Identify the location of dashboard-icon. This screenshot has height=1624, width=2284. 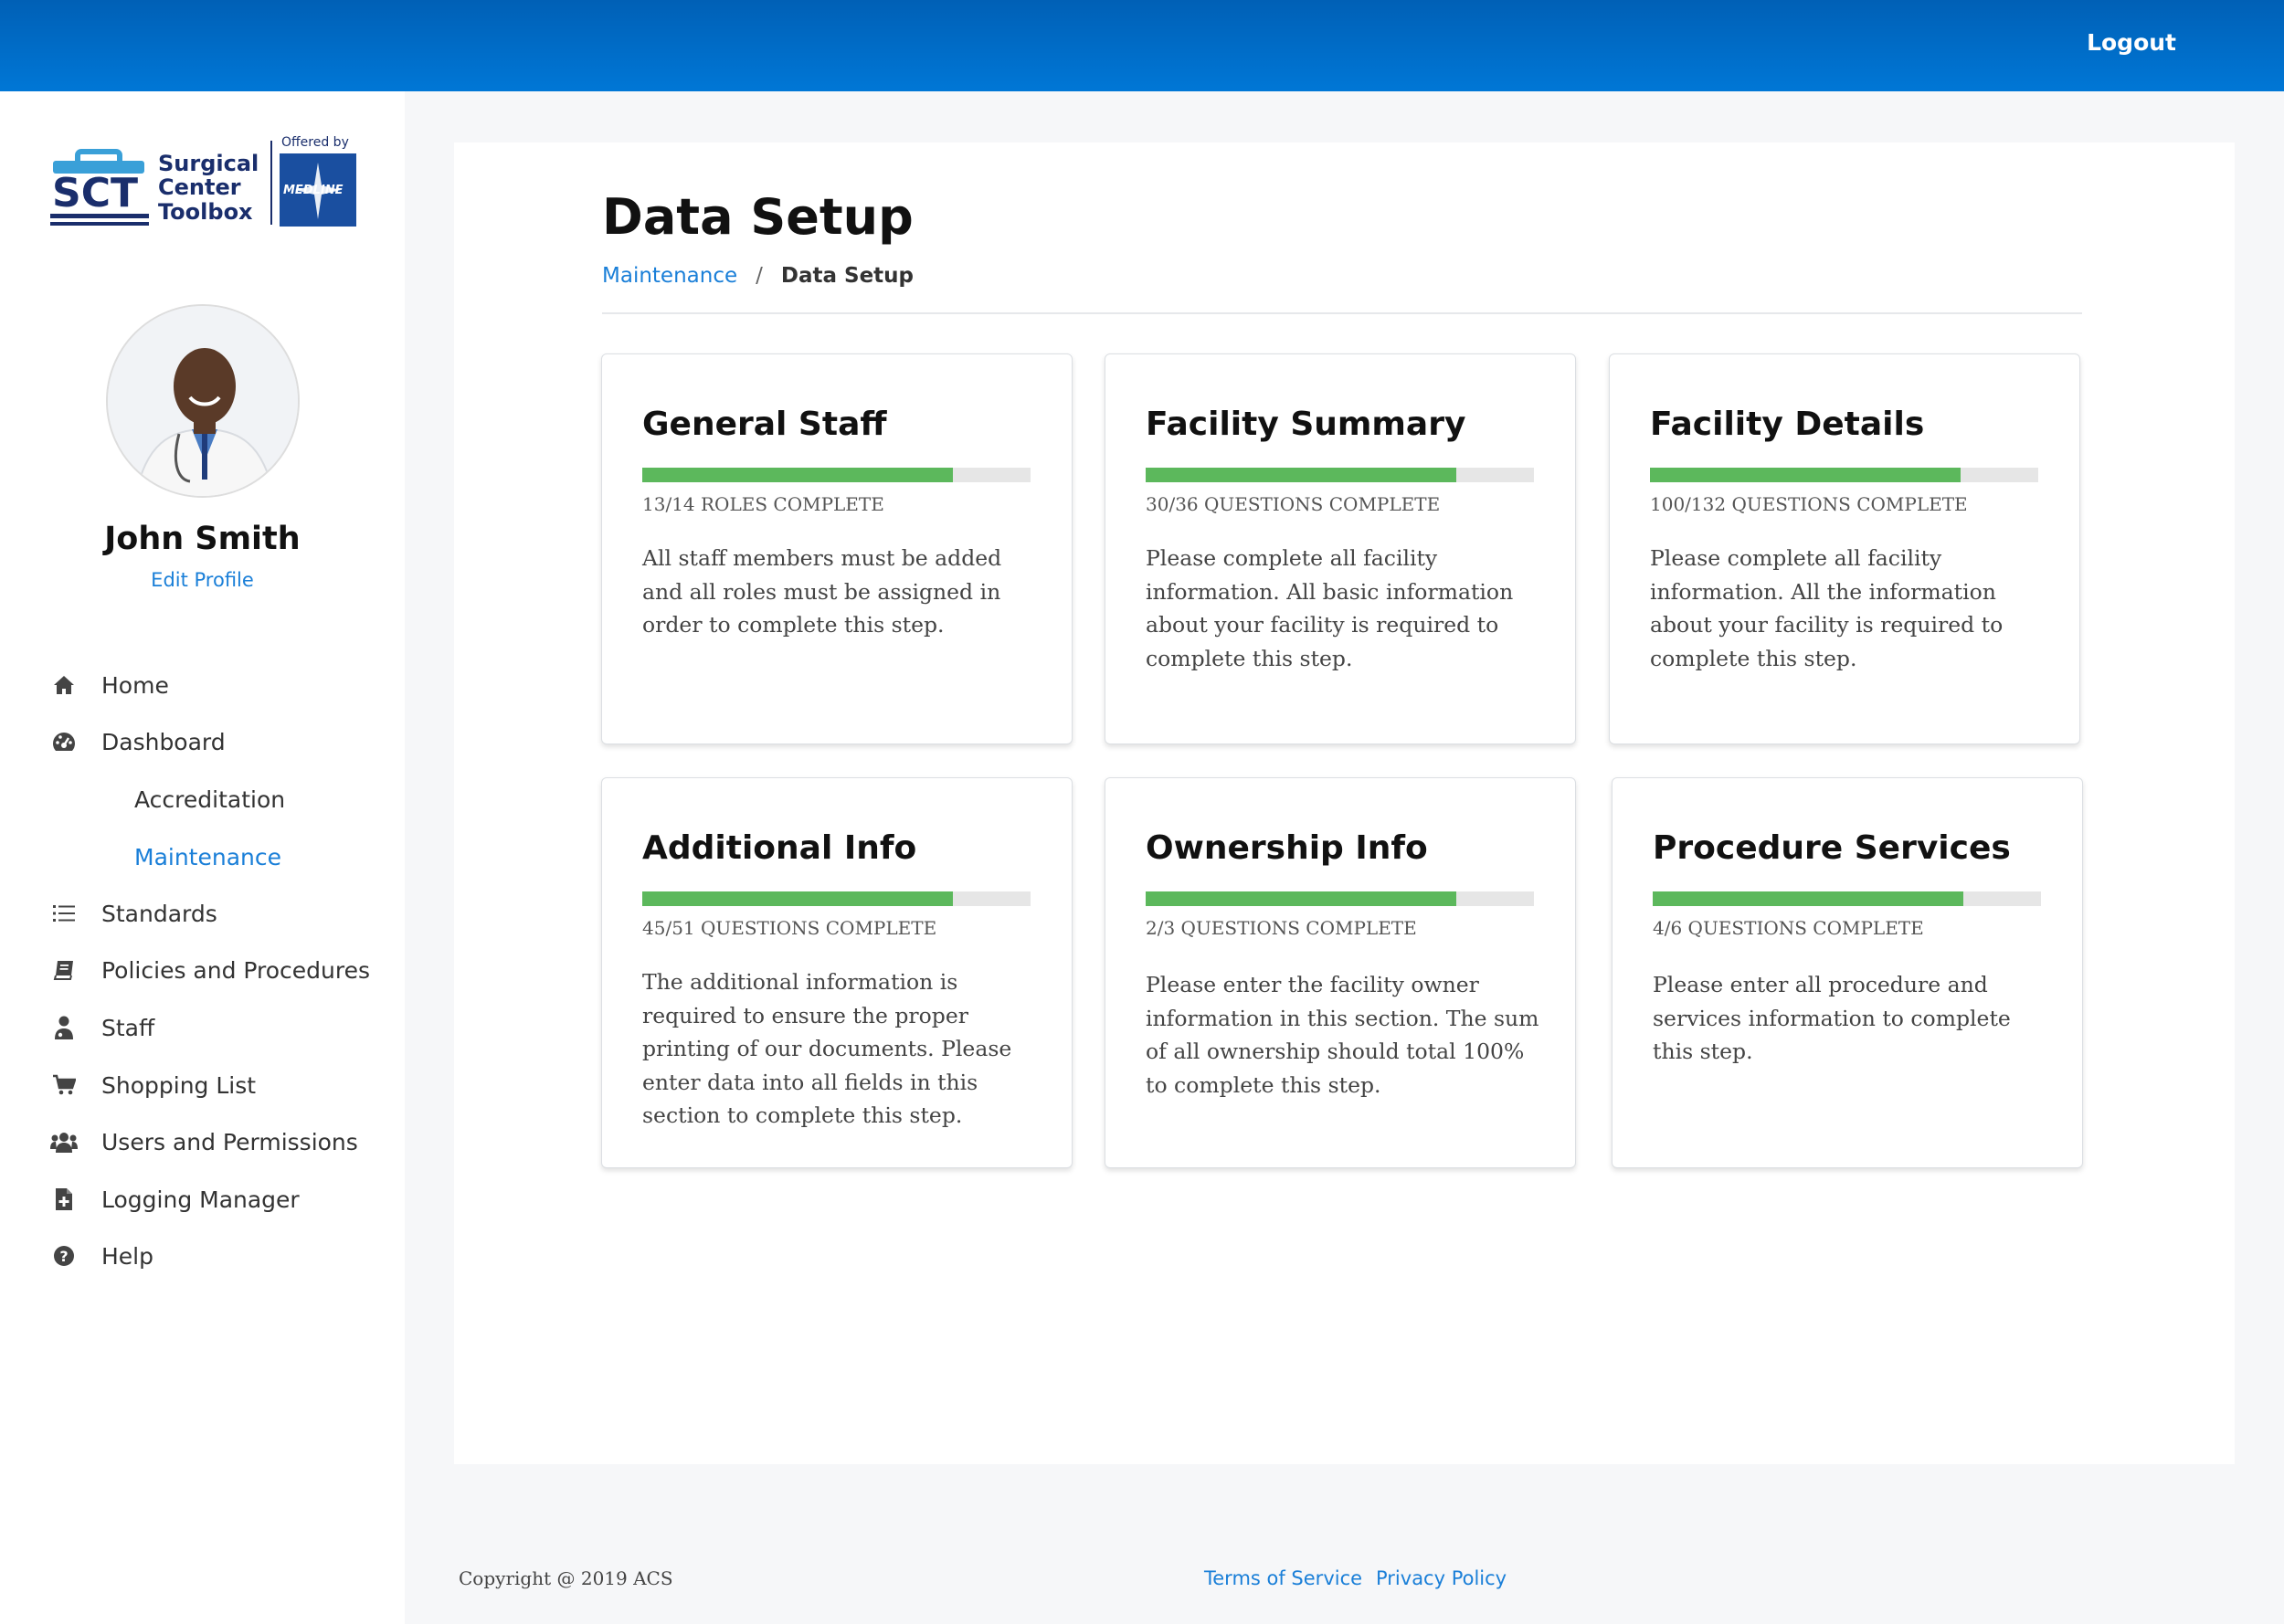
(64, 742).